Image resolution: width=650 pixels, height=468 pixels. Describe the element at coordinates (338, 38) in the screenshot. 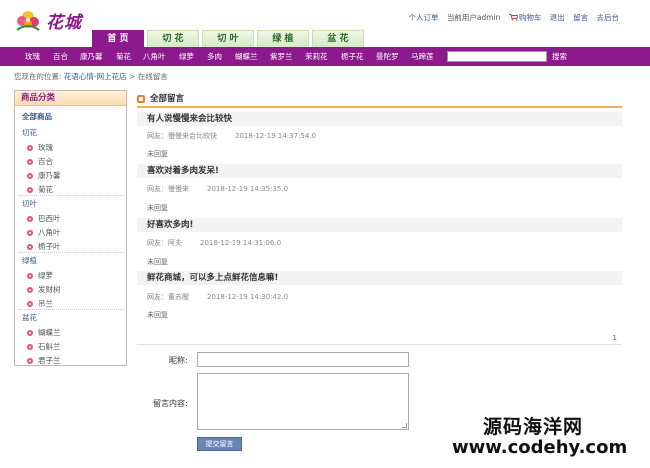

I see `tab-potted-flowers: 盆 花` at that location.